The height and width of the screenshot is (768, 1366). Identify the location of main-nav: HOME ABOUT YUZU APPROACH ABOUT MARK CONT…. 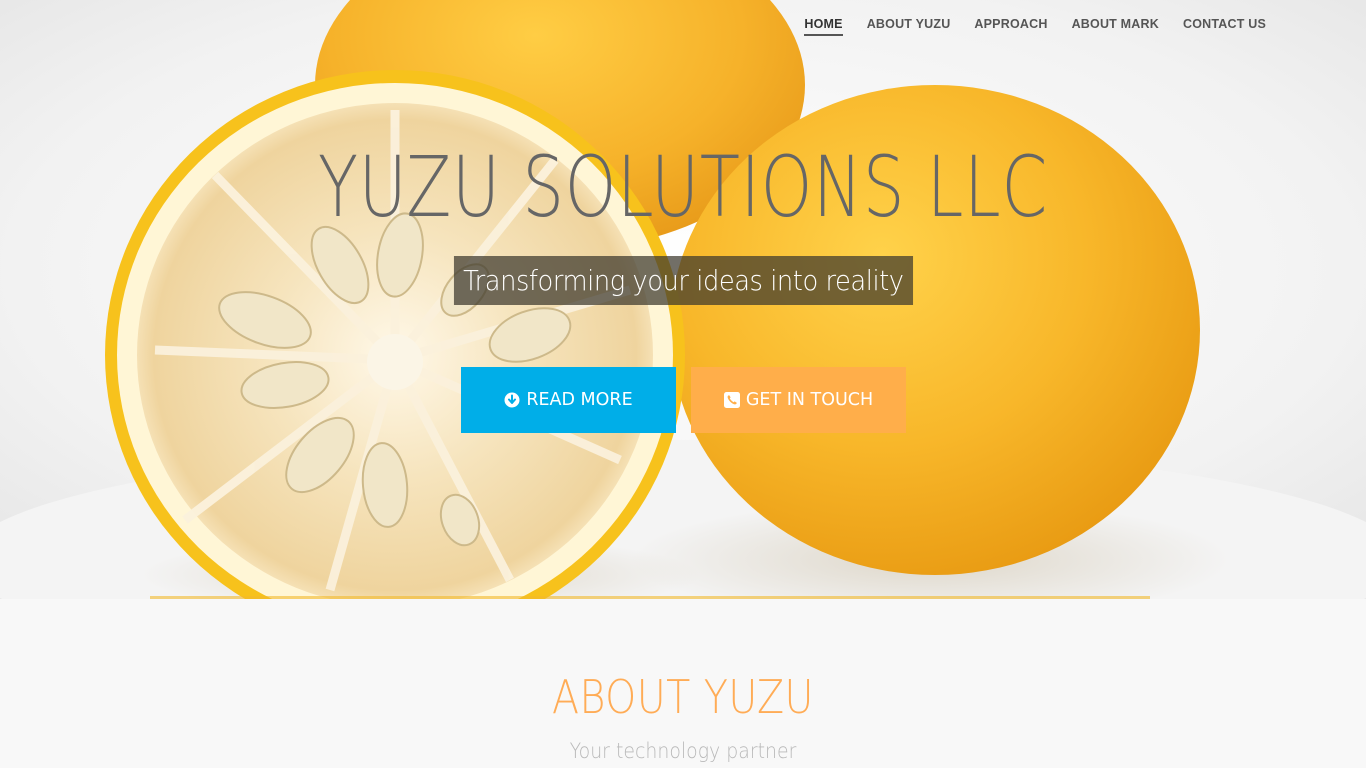
(1035, 24).